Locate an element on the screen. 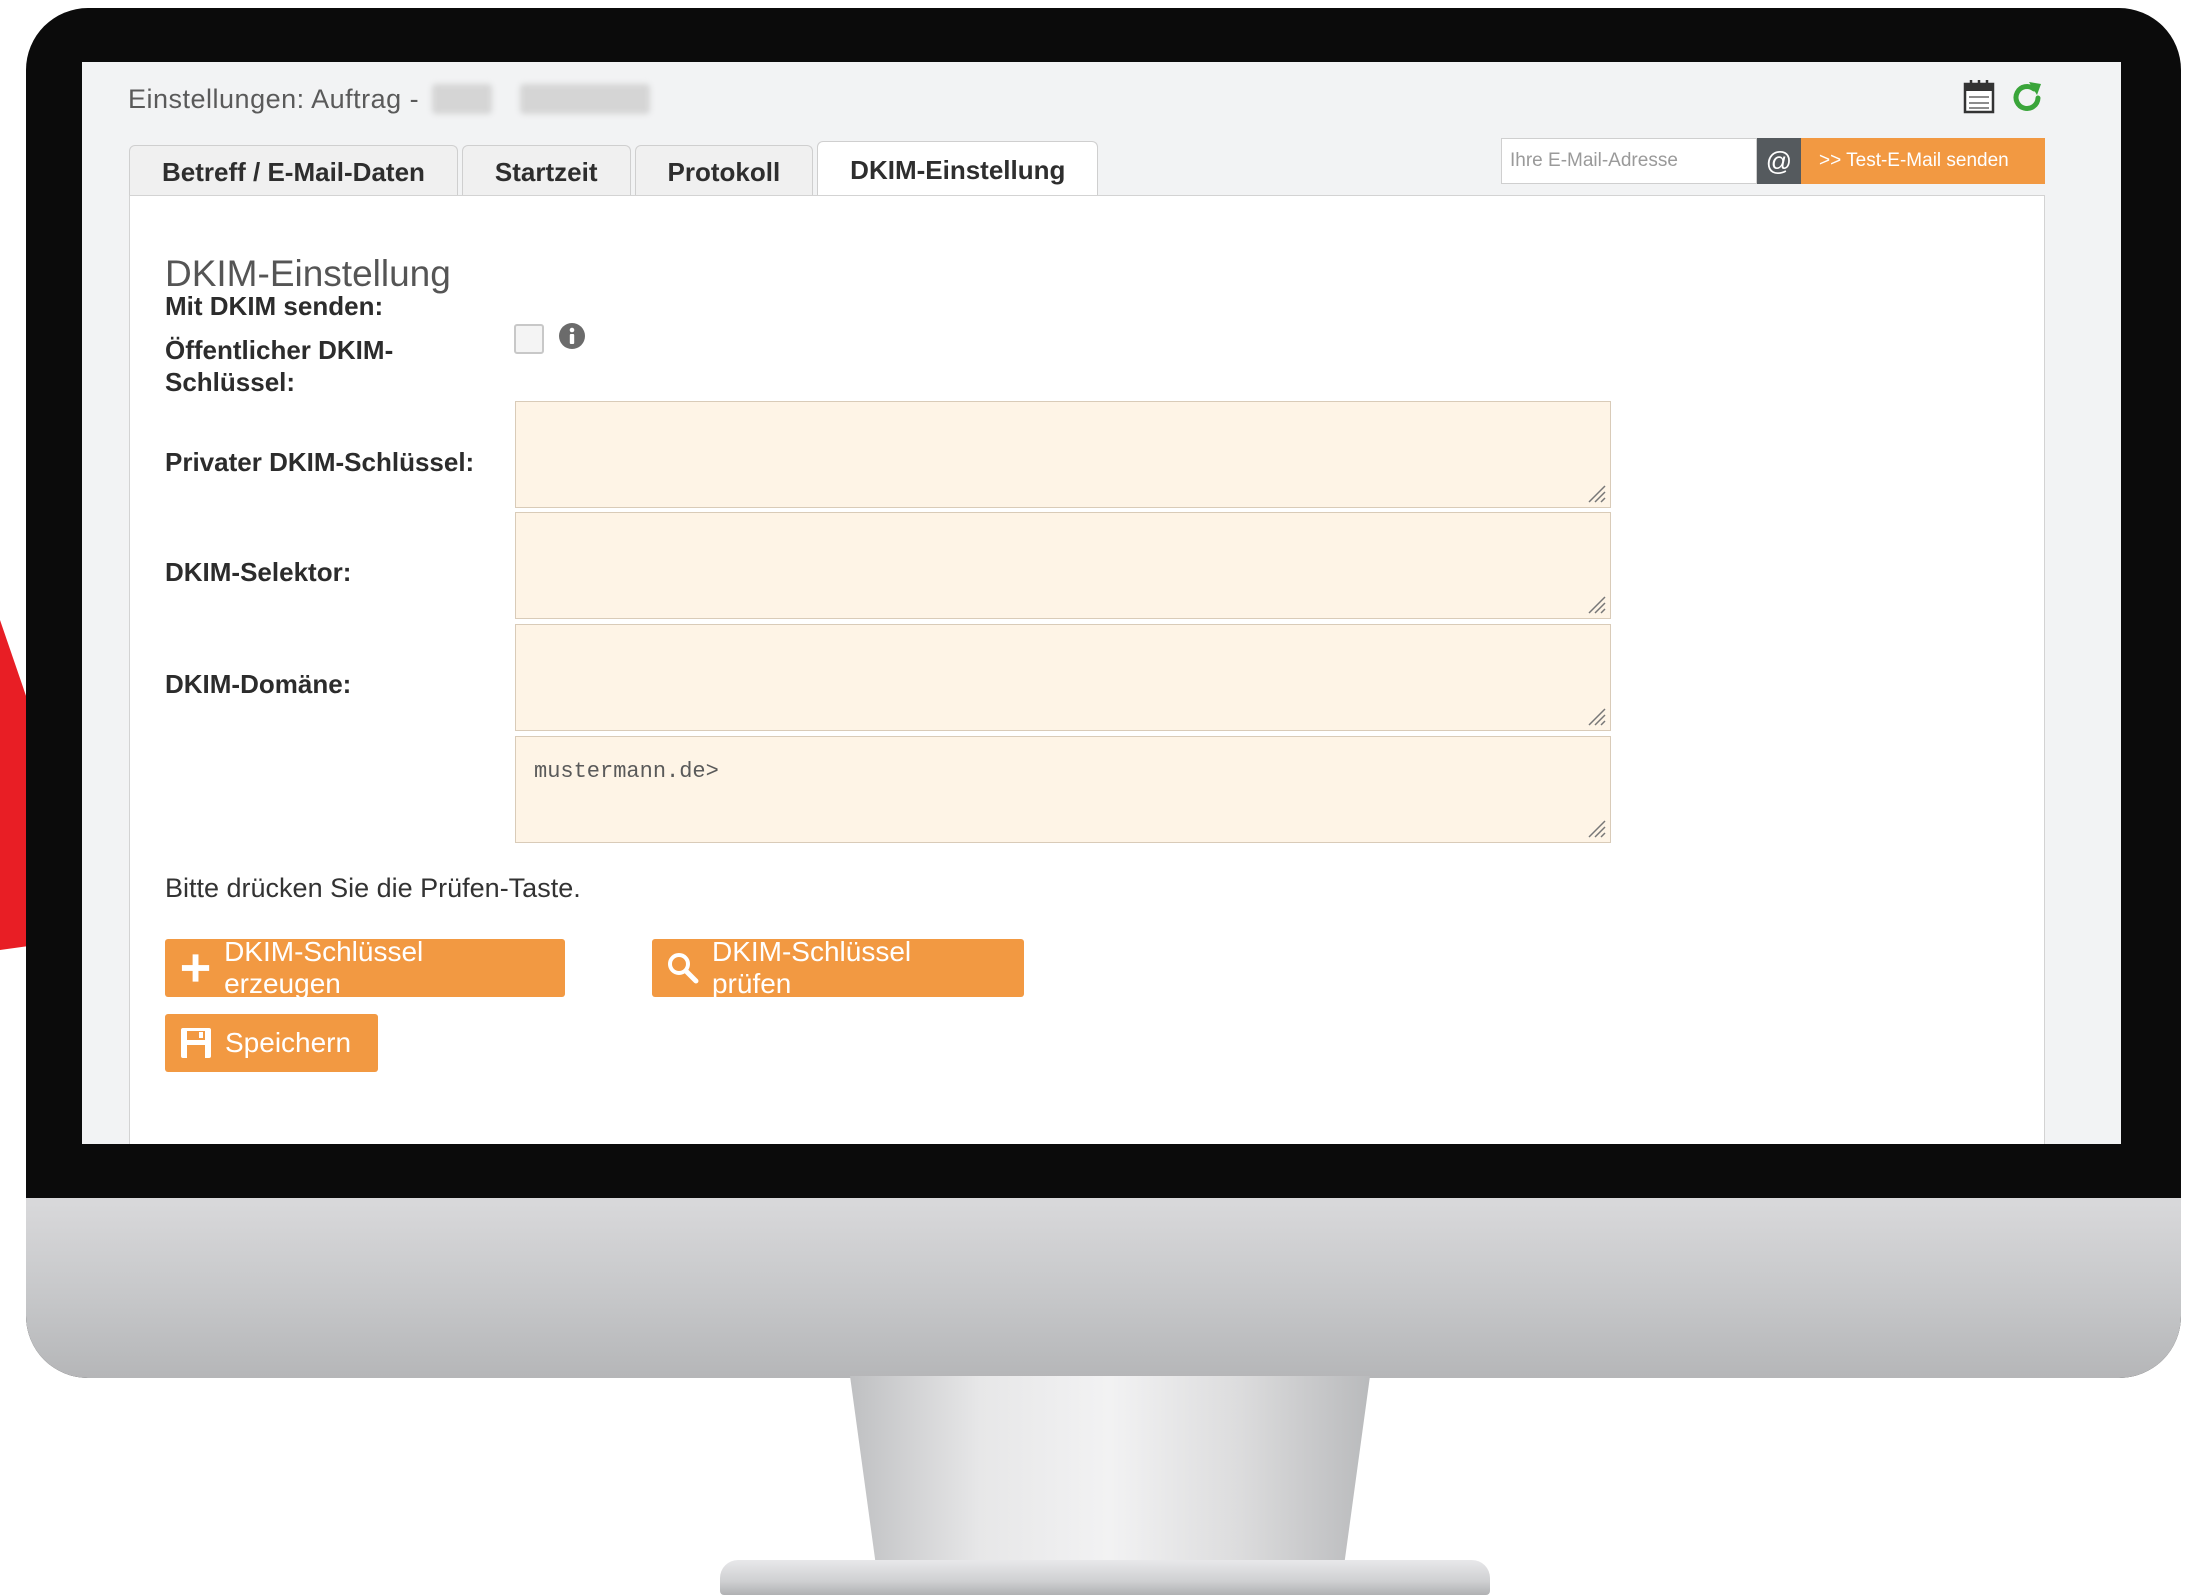 Image resolution: width=2189 pixels, height=1595 pixels. top-icons is located at coordinates (2004, 98).